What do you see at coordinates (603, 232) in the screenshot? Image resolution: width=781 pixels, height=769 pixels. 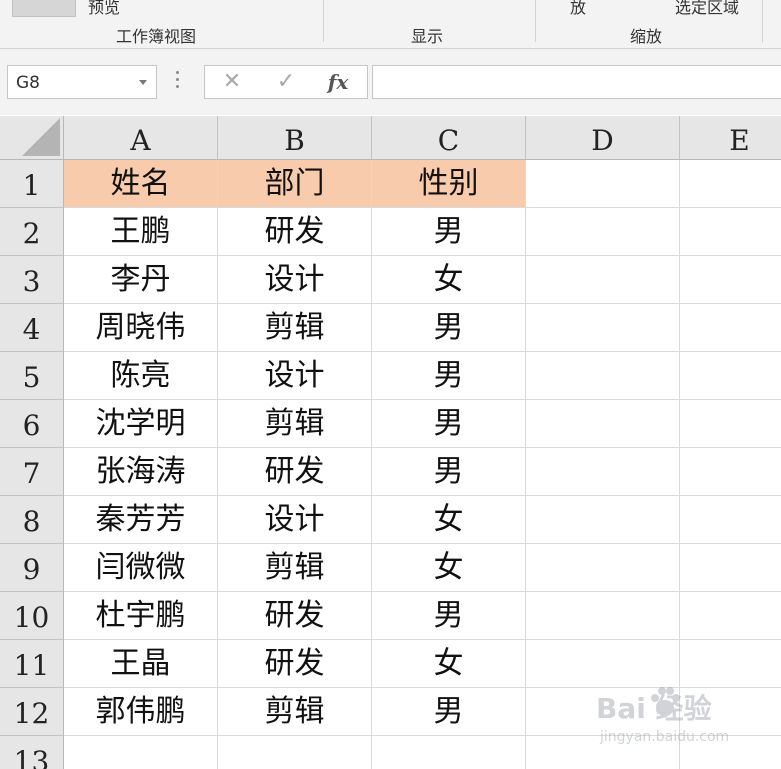 I see `cell-d2` at bounding box center [603, 232].